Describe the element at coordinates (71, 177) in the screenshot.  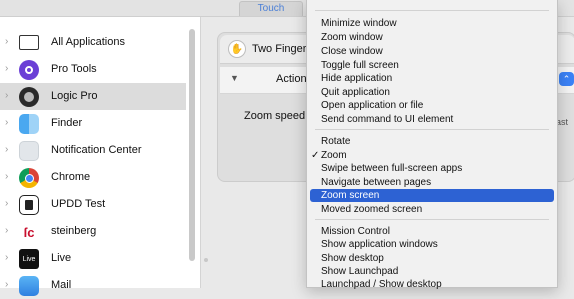
I see `sidebar-item-label: Chrome` at that location.